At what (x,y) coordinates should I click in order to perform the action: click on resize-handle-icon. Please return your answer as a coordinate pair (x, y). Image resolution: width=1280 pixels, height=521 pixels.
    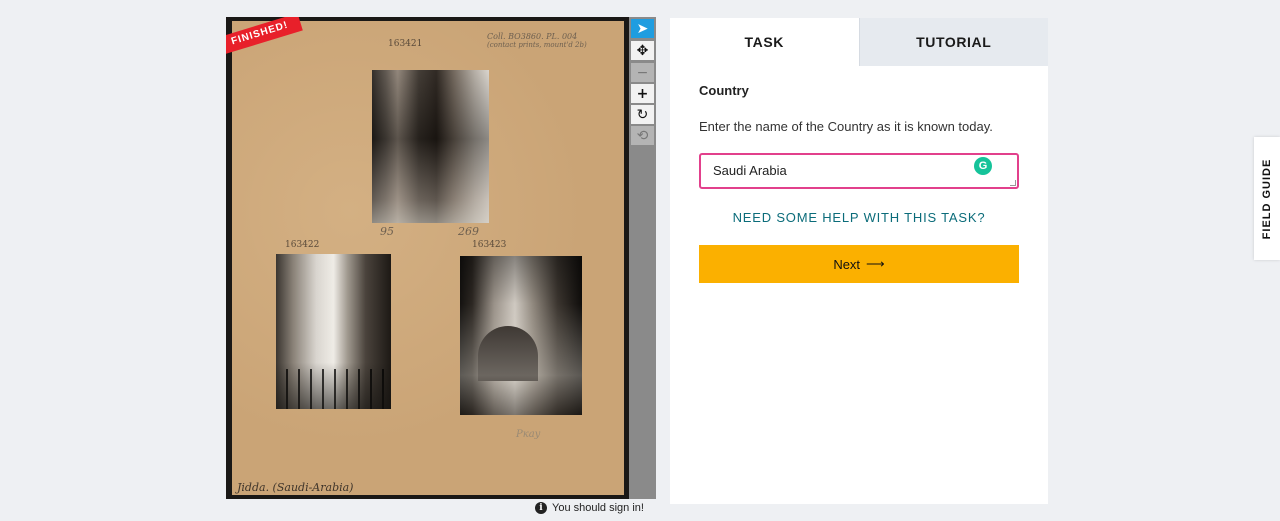
    Looking at the image, I should click on (1013, 183).